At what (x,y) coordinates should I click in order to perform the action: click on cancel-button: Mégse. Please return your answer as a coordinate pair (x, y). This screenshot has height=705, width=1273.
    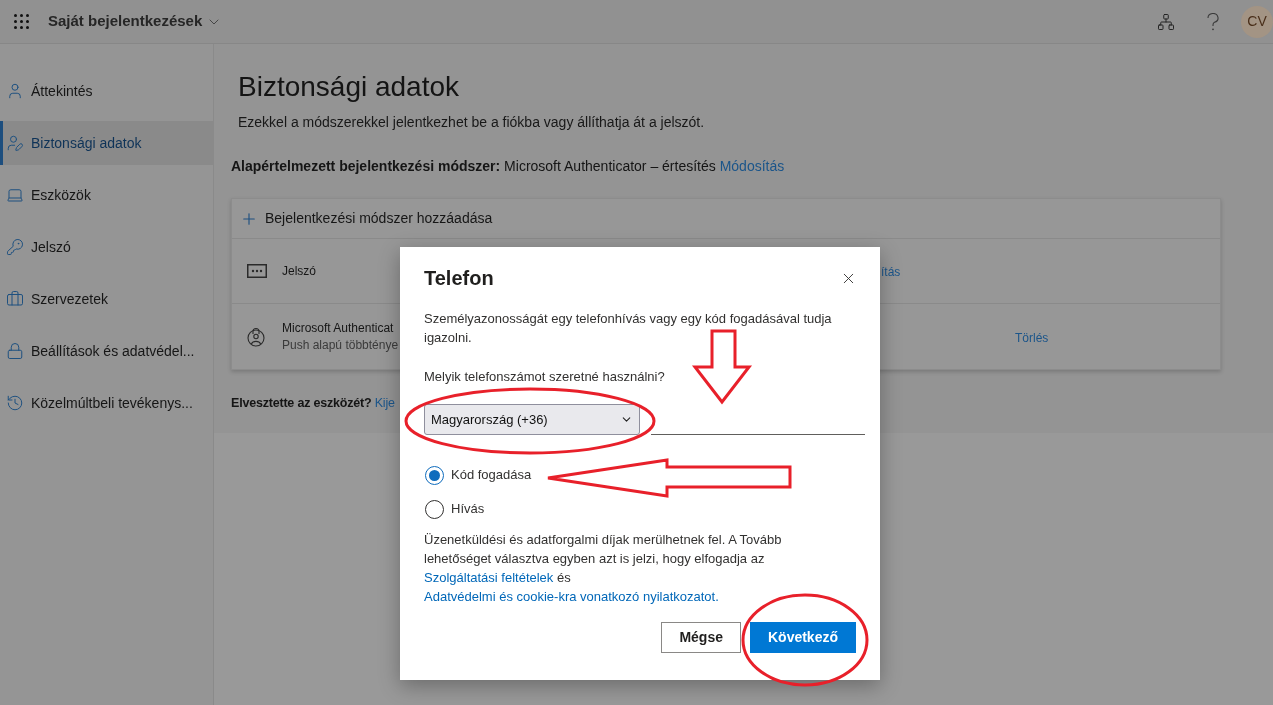
    Looking at the image, I should click on (701, 637).